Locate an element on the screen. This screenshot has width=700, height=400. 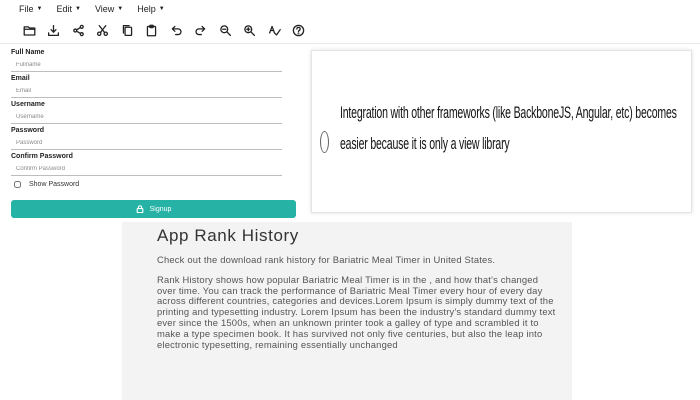
fullname-input is located at coordinates (146, 65).